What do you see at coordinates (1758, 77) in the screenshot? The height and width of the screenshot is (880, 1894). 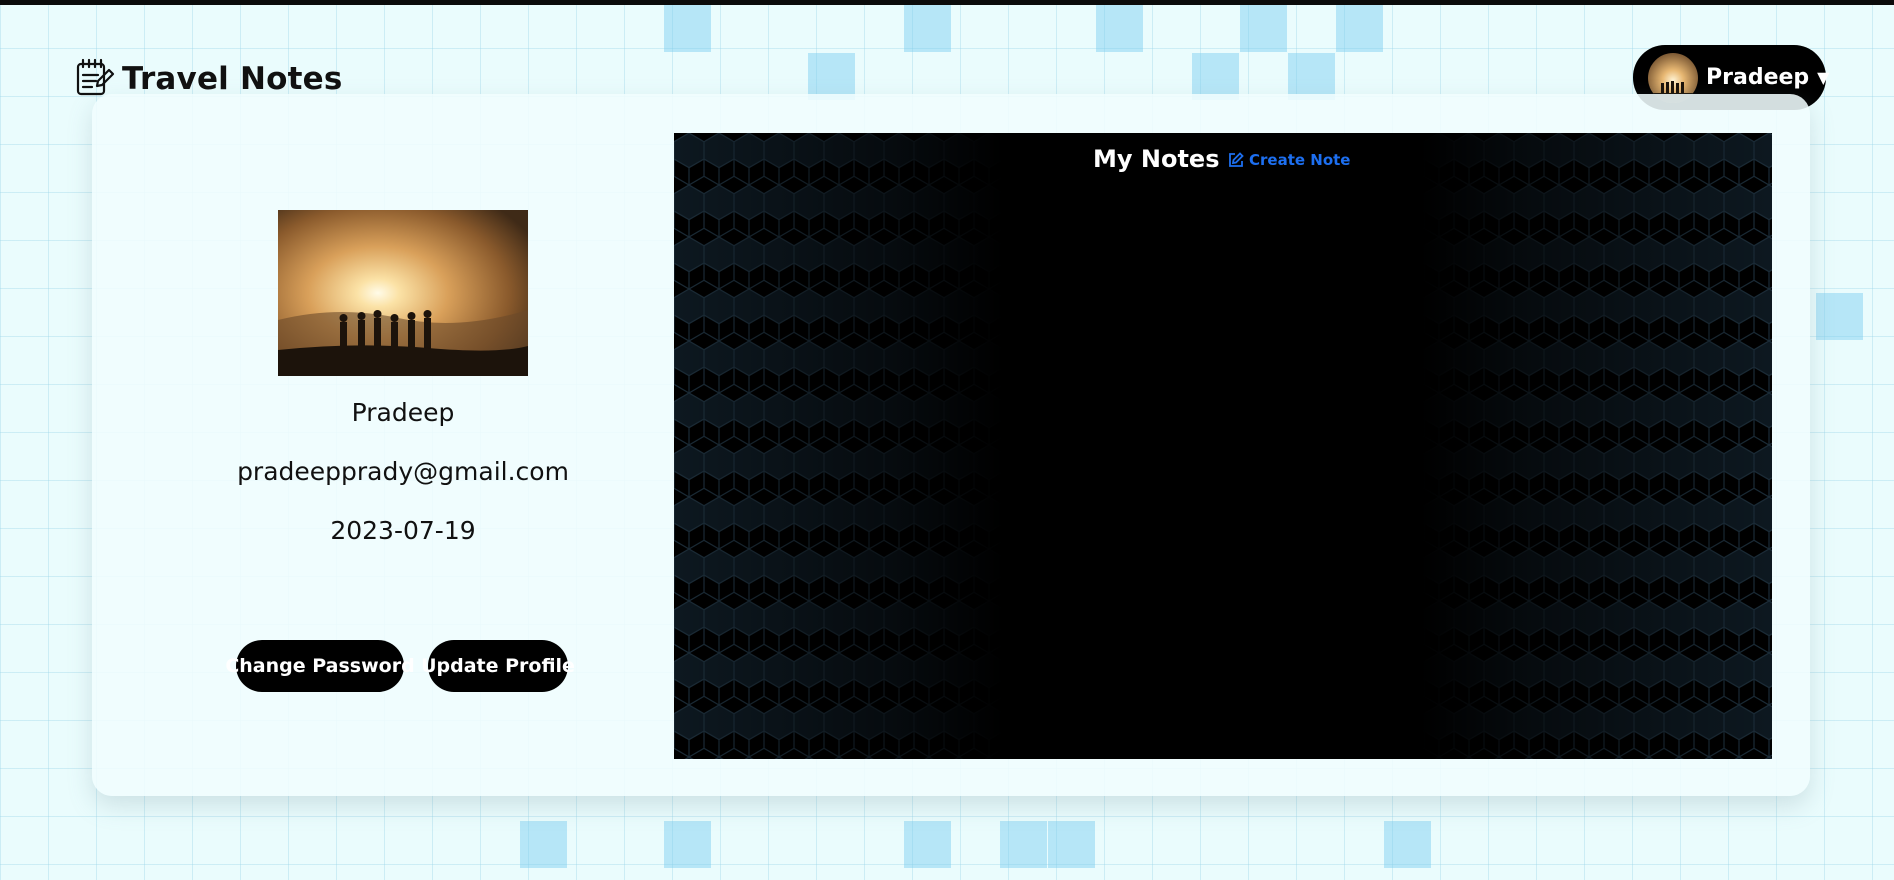 I see `user-name: Pradeep` at bounding box center [1758, 77].